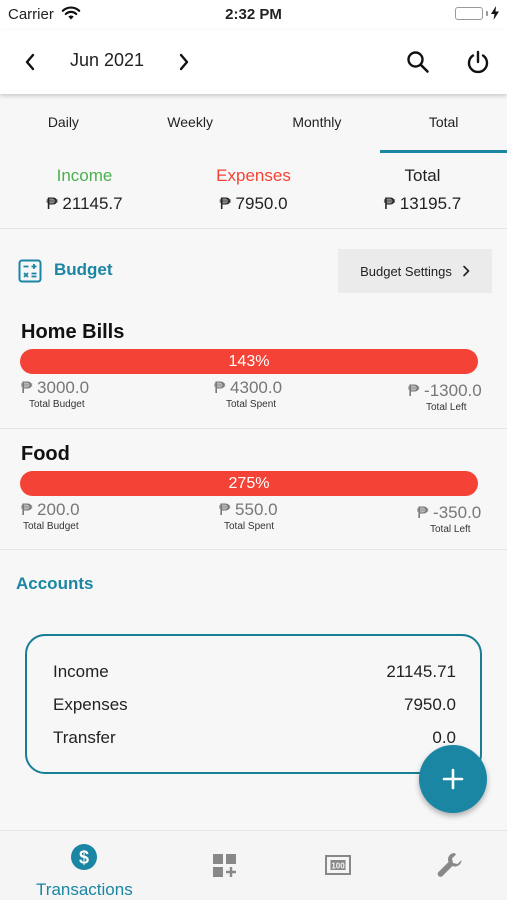 This screenshot has width=507, height=900. I want to click on budget-header: Budget Budget Settings, so click(253, 271).